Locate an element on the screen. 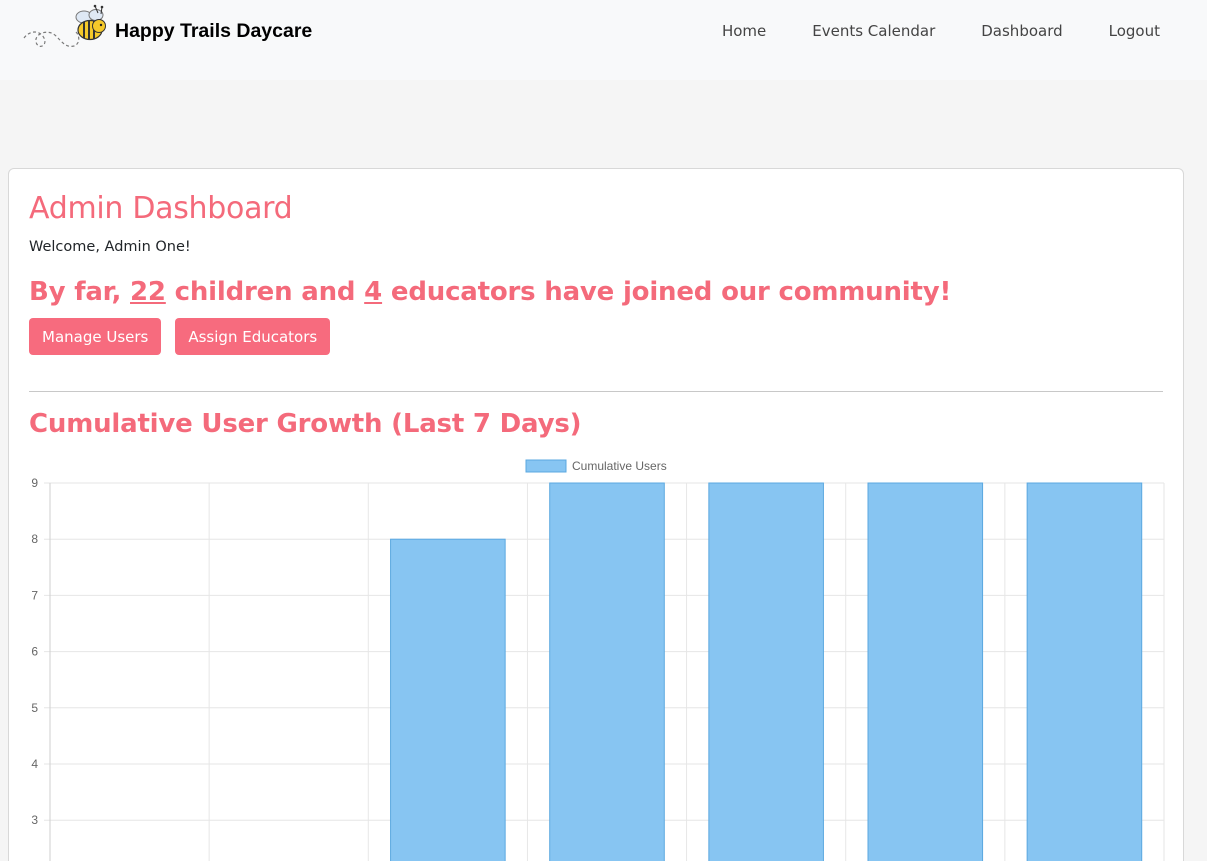  section-divider is located at coordinates (596, 391).